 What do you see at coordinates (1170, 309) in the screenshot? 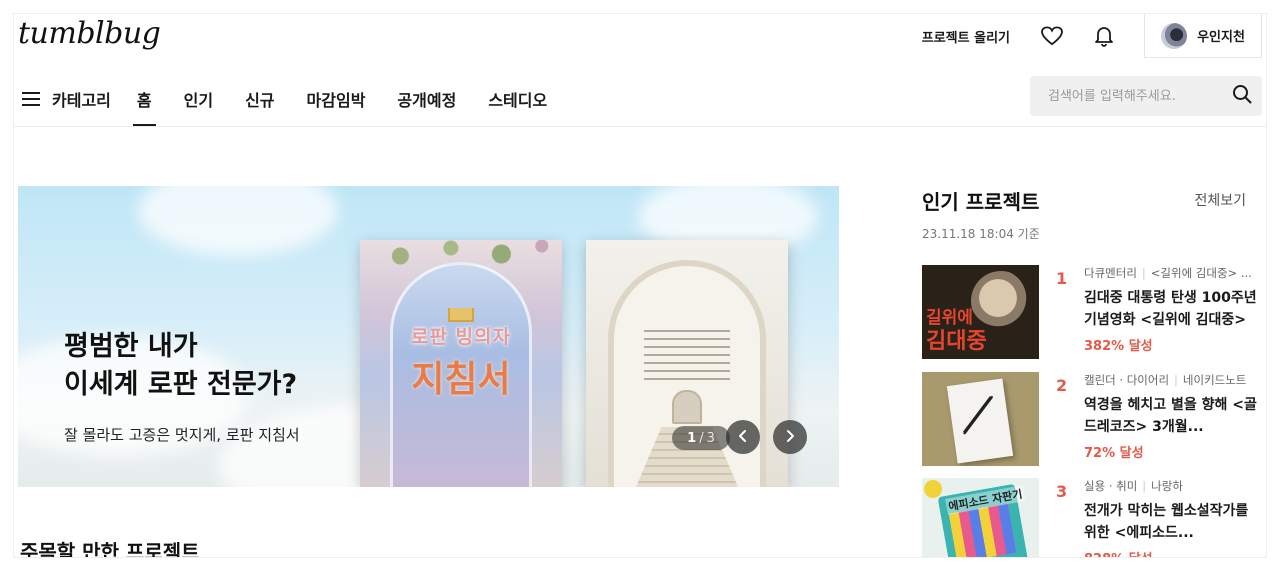
I see `project-title: 김대중 대통령 탄생 100주년 기념영화 <길위에 김대중>` at bounding box center [1170, 309].